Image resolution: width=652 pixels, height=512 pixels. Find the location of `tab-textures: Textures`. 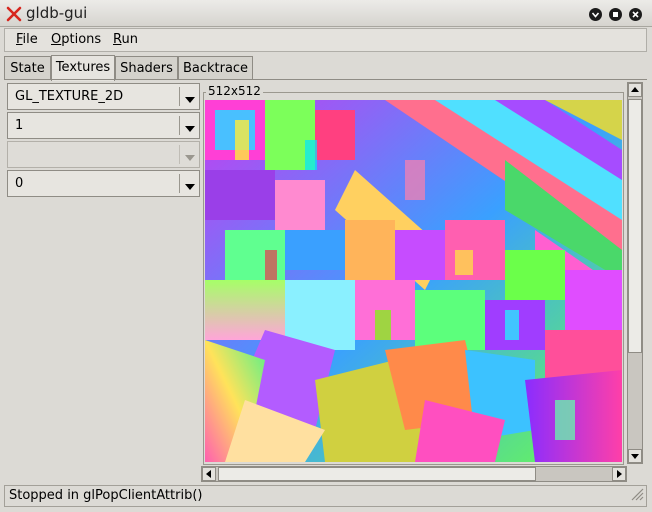

tab-textures: Textures is located at coordinates (83, 68).